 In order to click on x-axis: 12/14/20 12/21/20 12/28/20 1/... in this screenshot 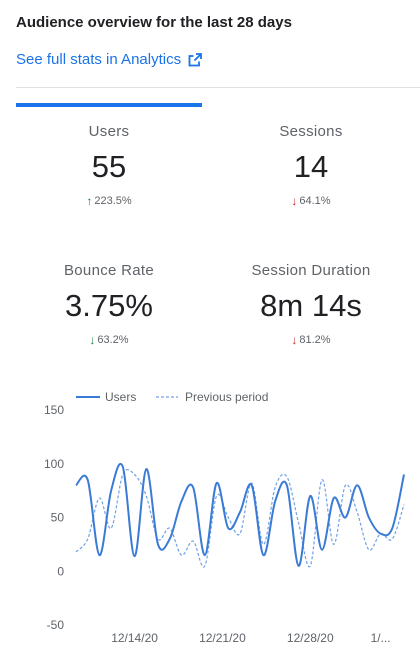, I will do `click(250, 638)`.